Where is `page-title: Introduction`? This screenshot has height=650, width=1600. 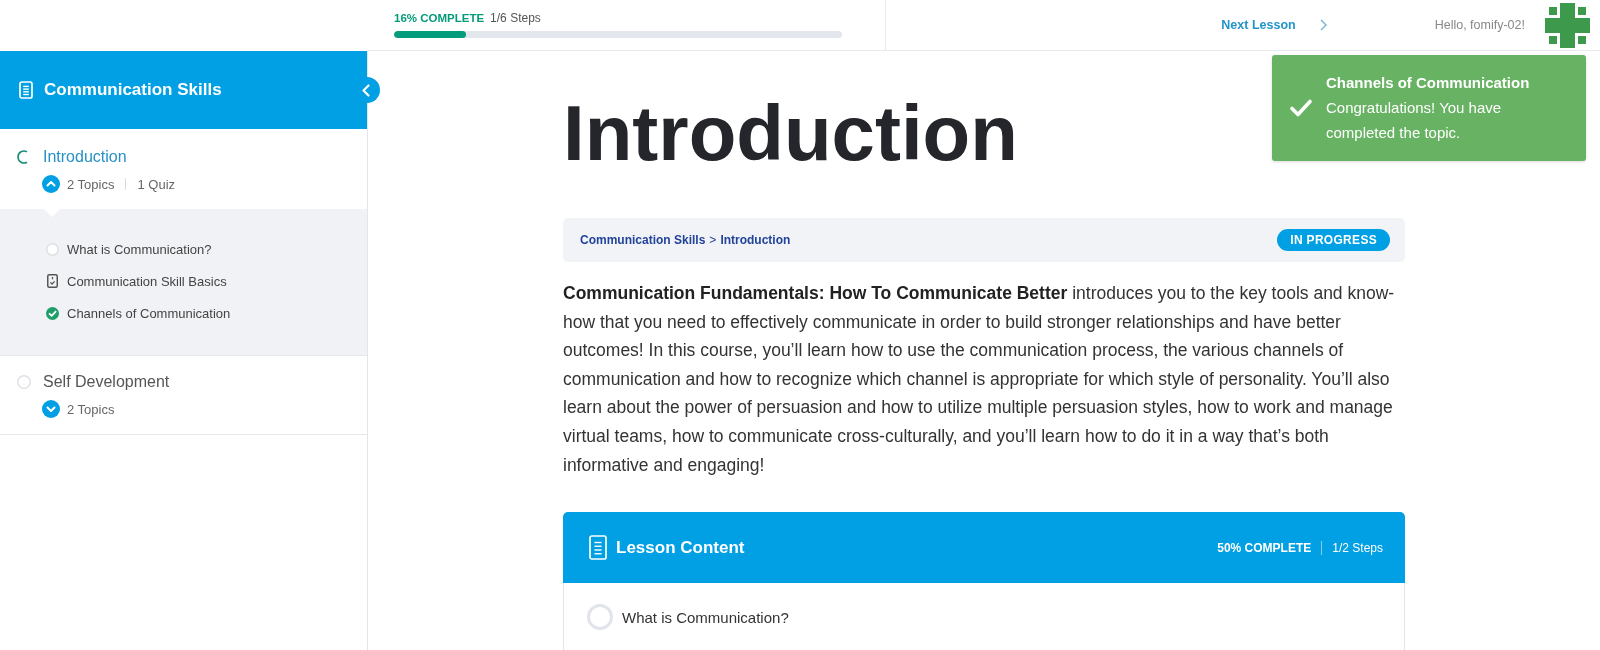
page-title: Introduction is located at coordinates (790, 133).